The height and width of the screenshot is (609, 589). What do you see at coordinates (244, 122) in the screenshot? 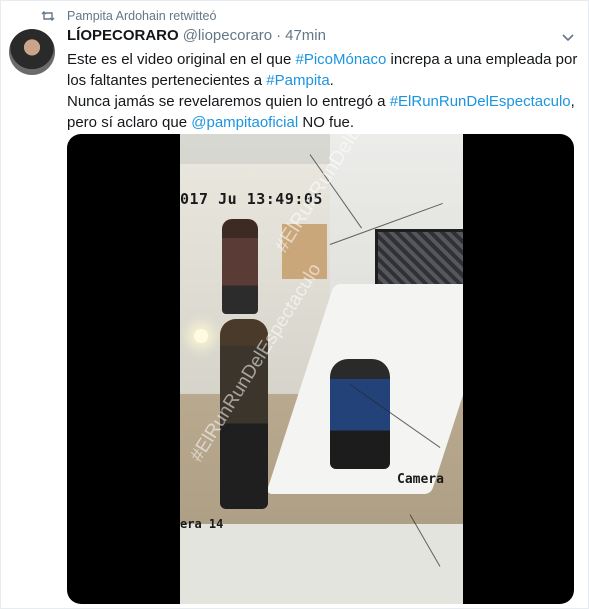
I see `mention-link: @pampitaoficial` at bounding box center [244, 122].